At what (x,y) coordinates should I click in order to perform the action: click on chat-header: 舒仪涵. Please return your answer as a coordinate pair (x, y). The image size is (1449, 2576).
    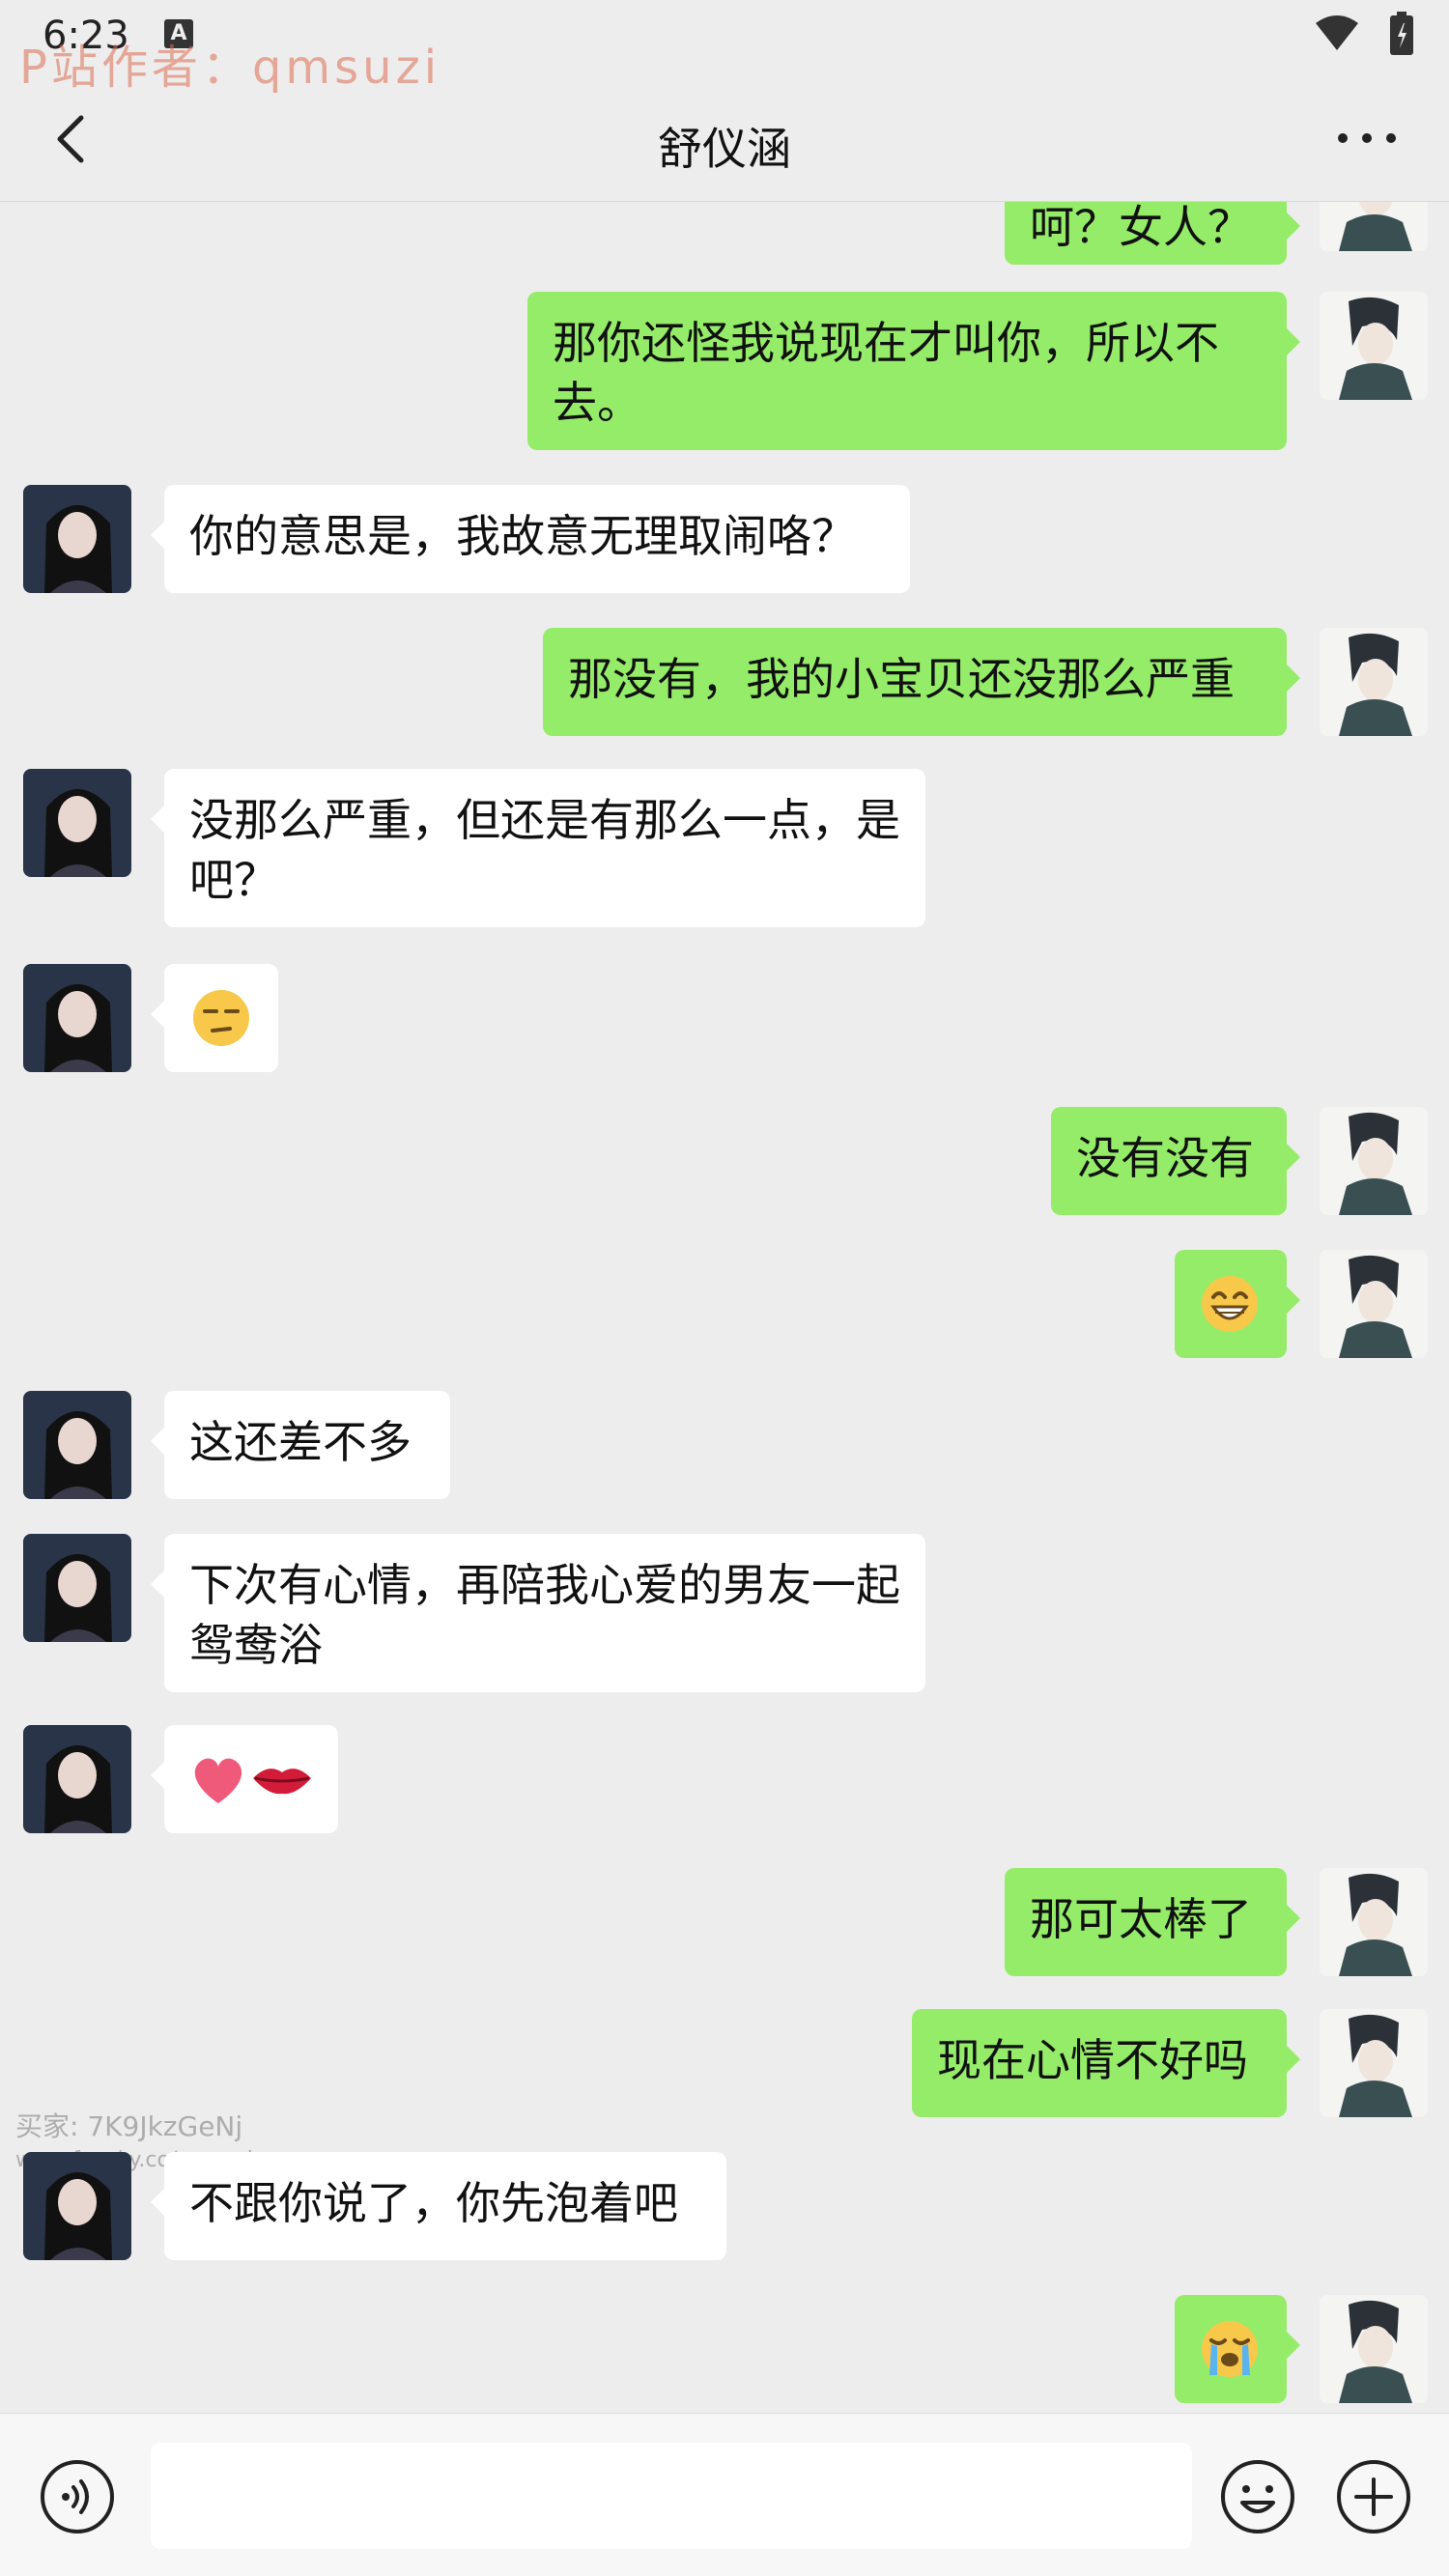
    Looking at the image, I should click on (724, 144).